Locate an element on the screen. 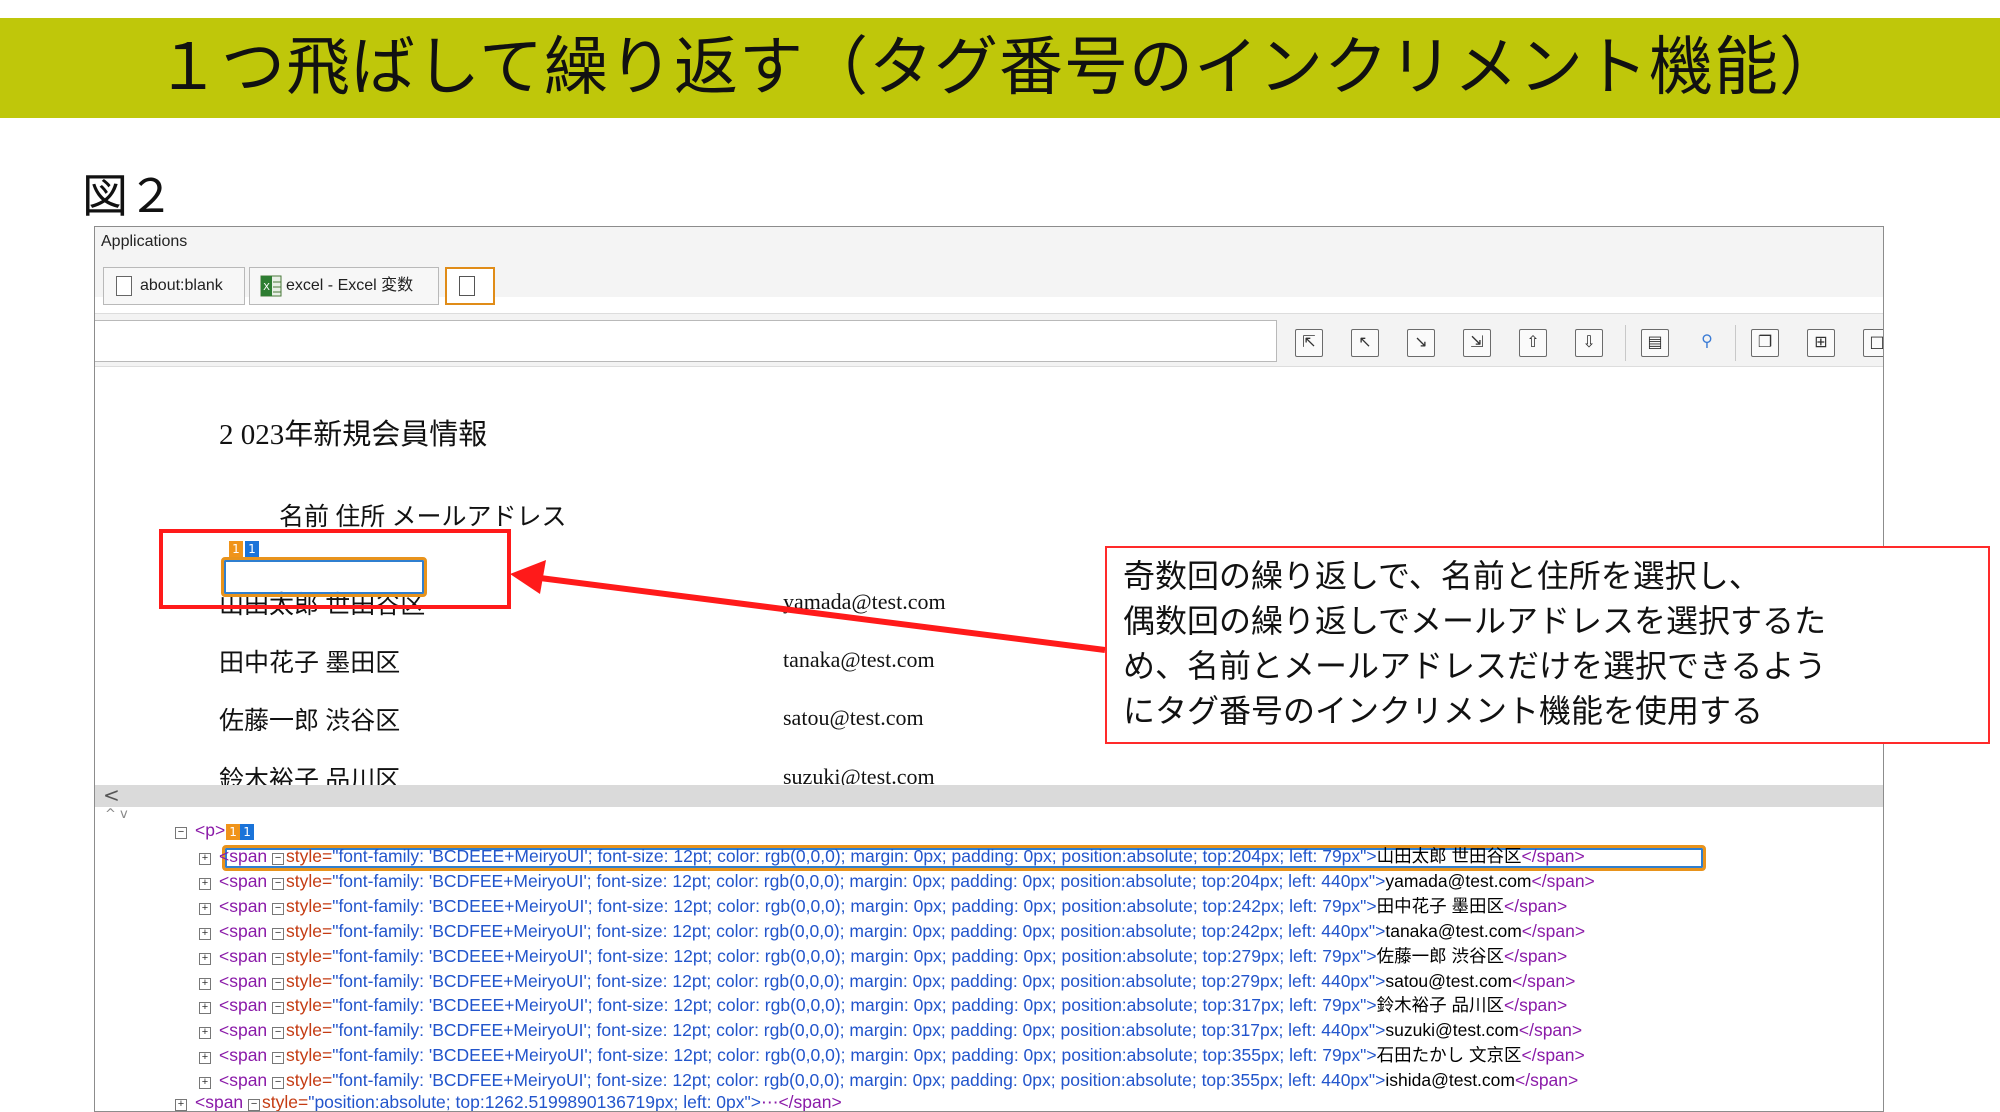  nav-up-button: ↖ is located at coordinates (1365, 343).